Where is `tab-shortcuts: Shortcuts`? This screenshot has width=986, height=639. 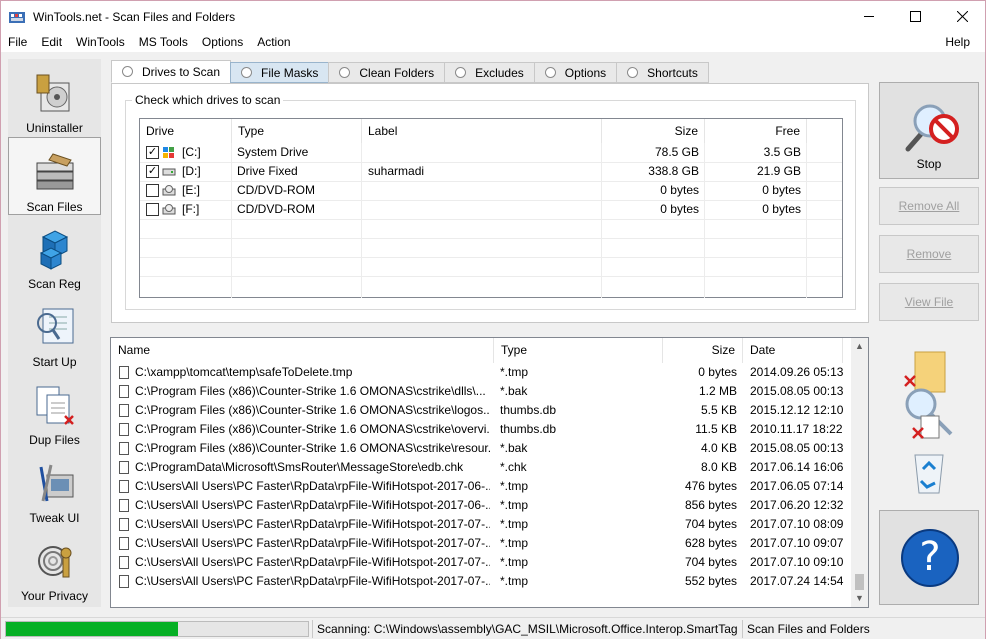 tab-shortcuts: Shortcuts is located at coordinates (662, 72).